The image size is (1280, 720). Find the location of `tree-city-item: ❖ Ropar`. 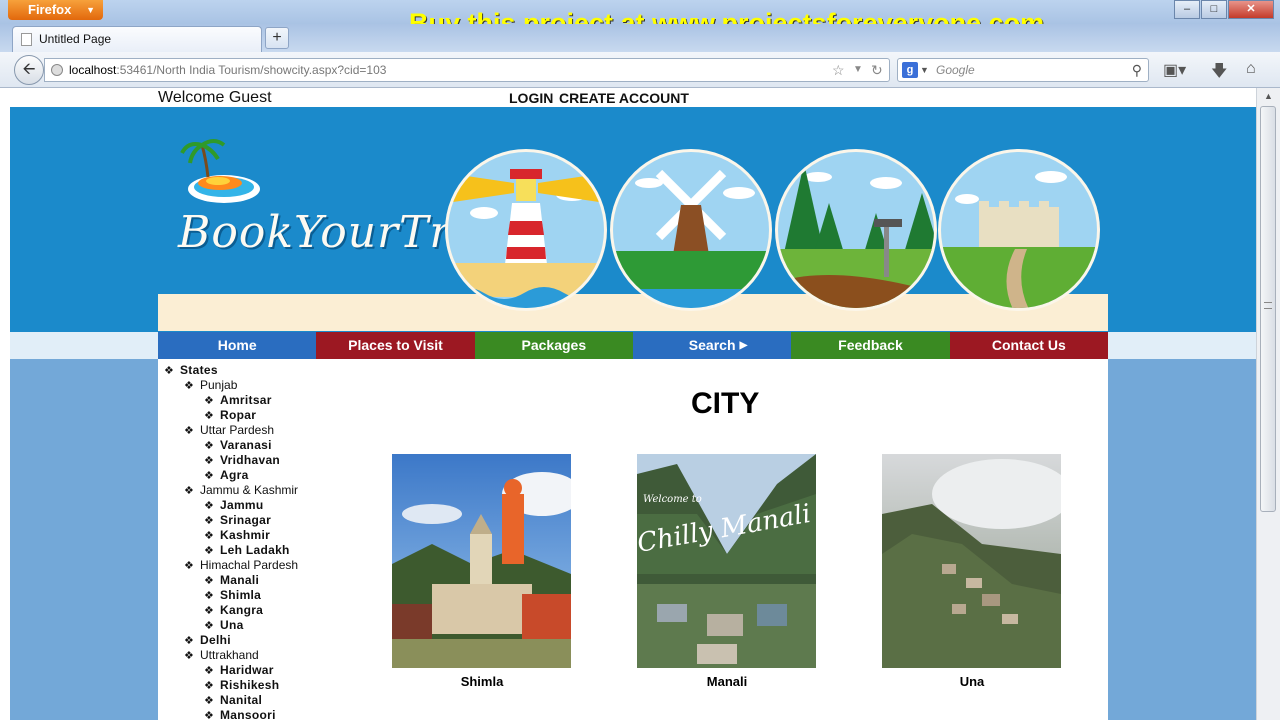

tree-city-item: ❖ Ropar is located at coordinates (230, 415).